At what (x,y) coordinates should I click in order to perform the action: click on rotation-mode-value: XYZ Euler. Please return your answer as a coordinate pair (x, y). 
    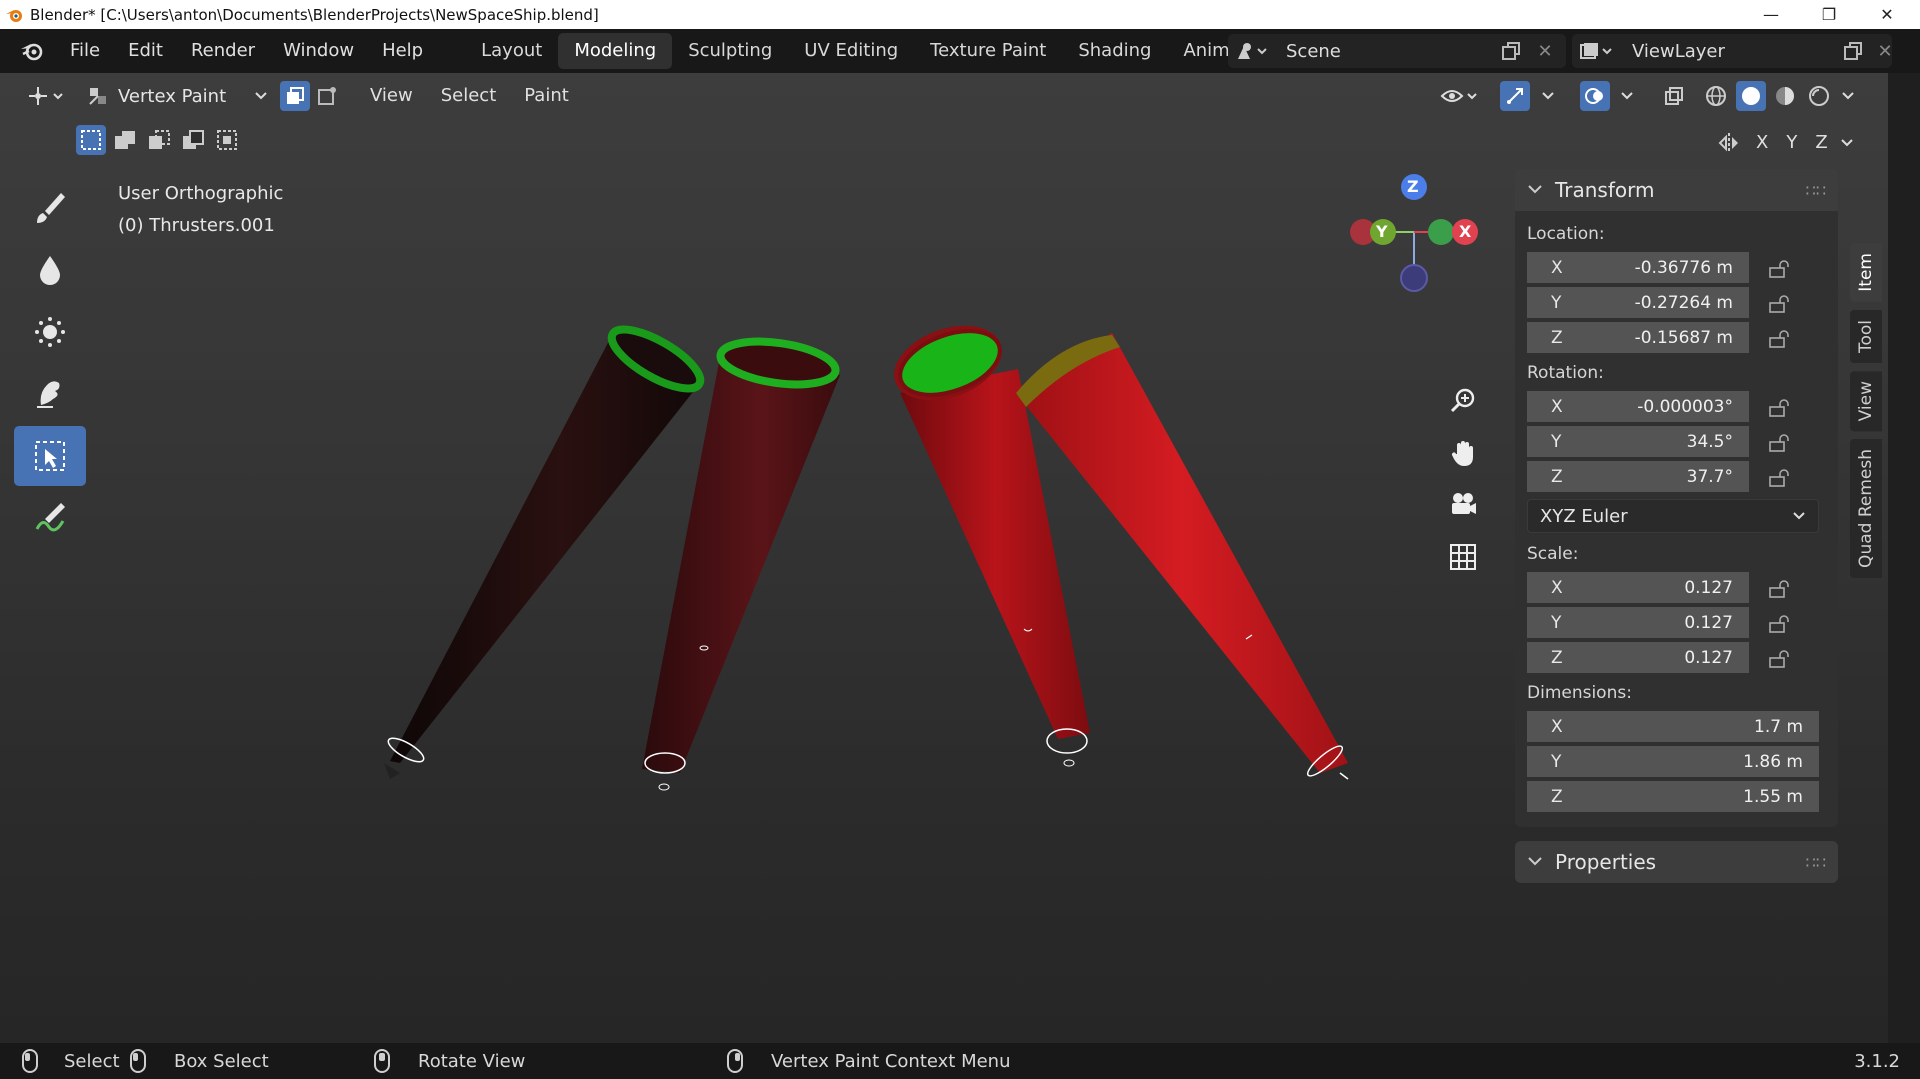
    Looking at the image, I should click on (1584, 516).